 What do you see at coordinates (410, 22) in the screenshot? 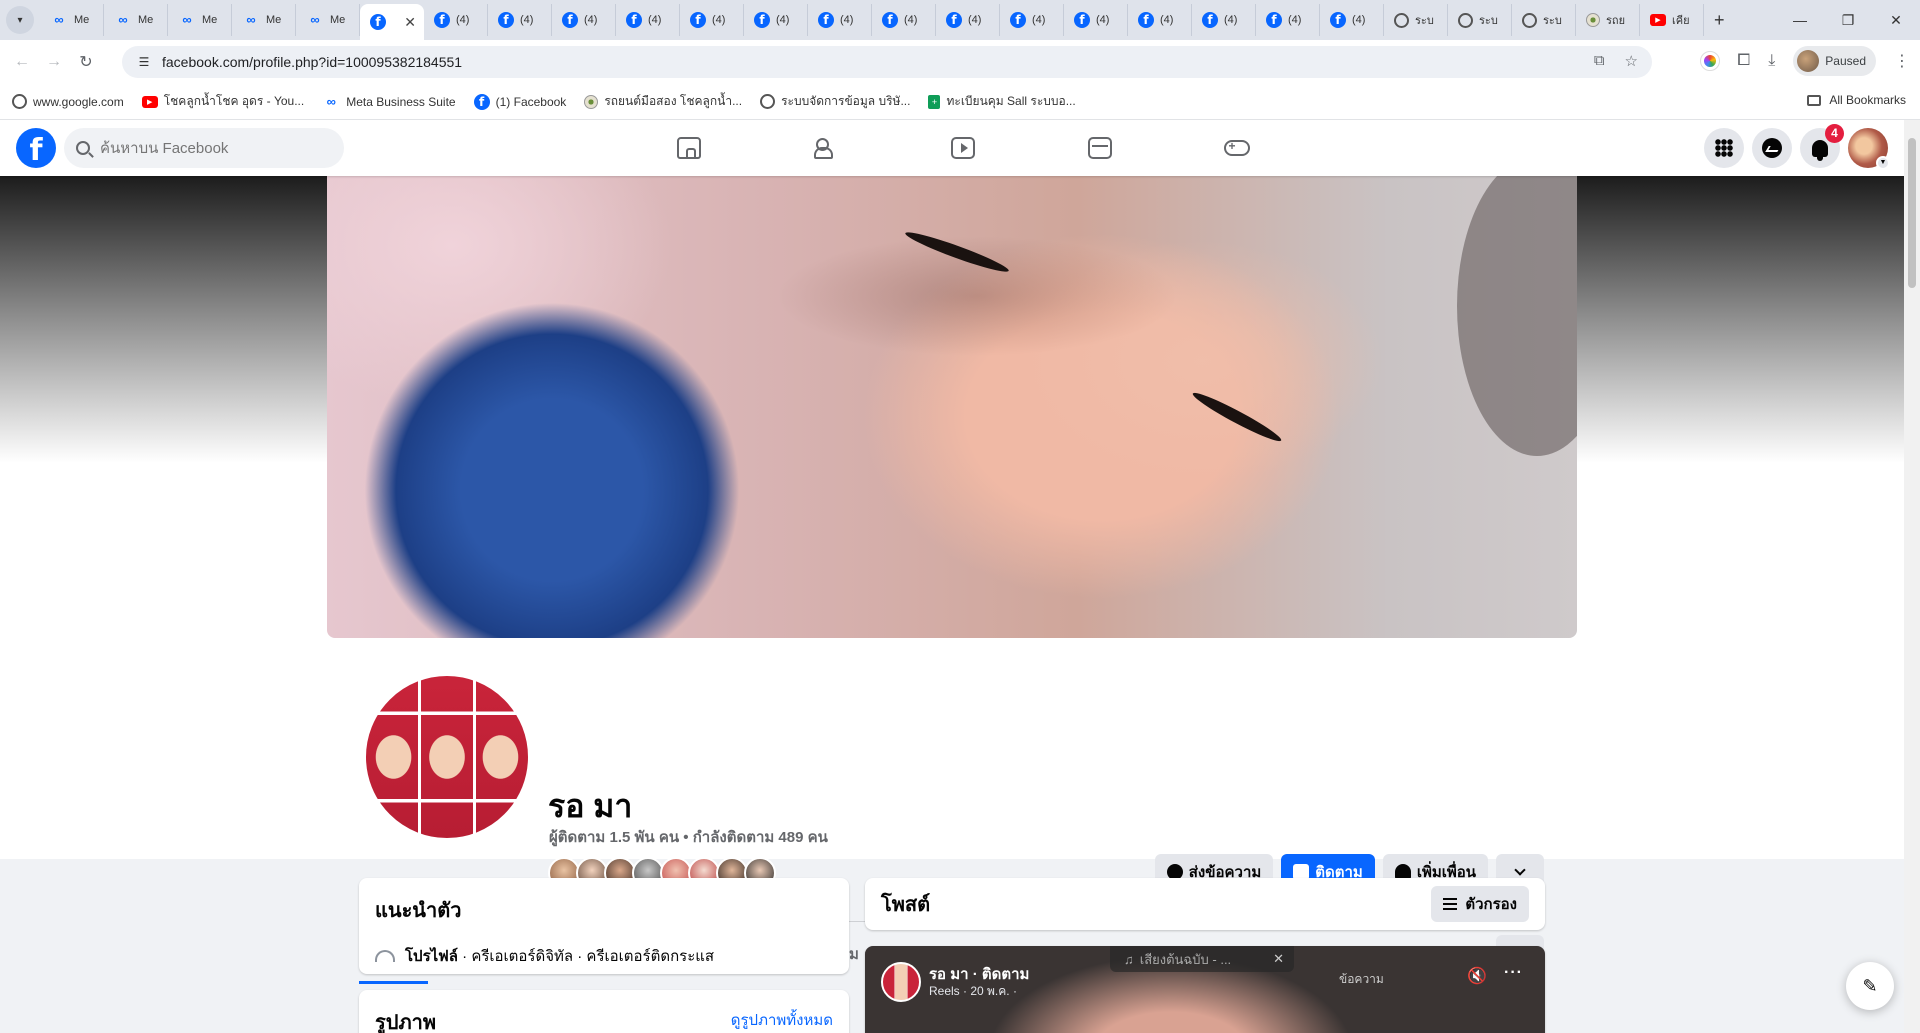
I see `close-tab-icon: ✕` at bounding box center [410, 22].